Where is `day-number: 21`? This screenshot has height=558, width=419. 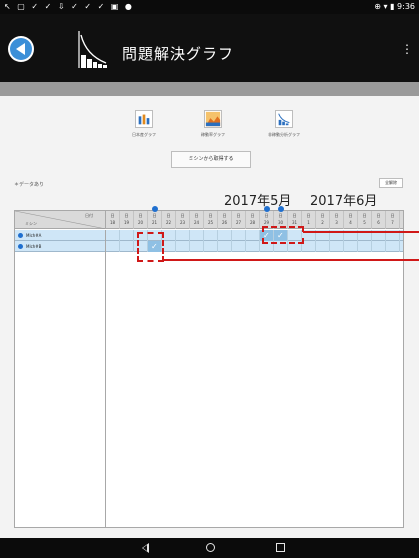 day-number: 21 is located at coordinates (154, 222).